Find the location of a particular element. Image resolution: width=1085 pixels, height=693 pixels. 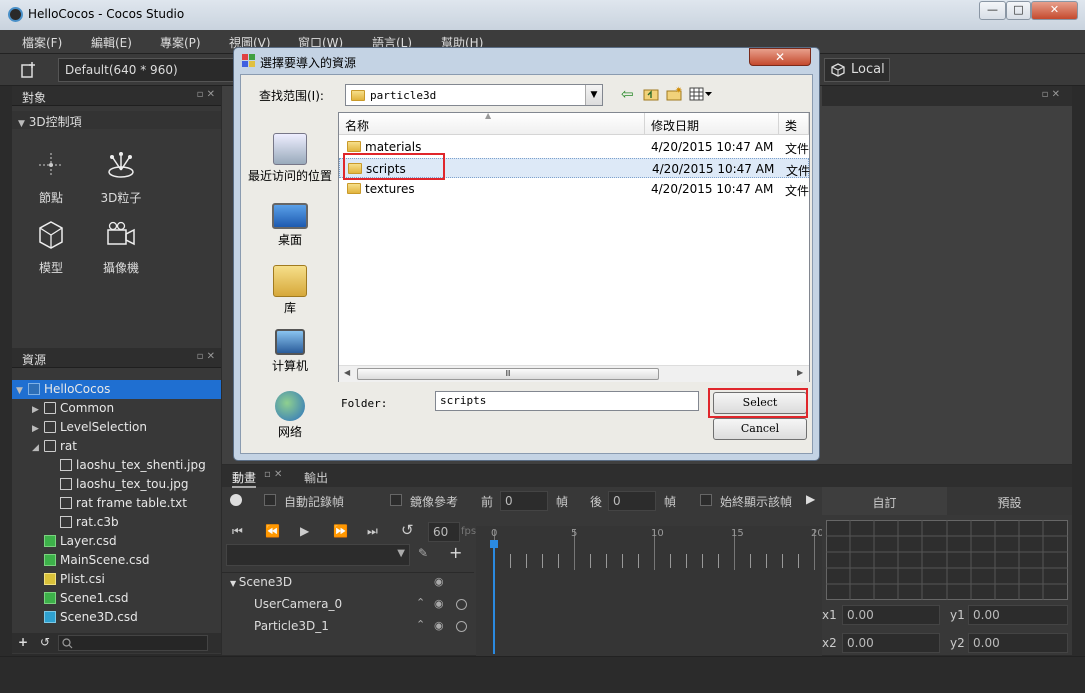

maximize-button: □ is located at coordinates (1018, 10).